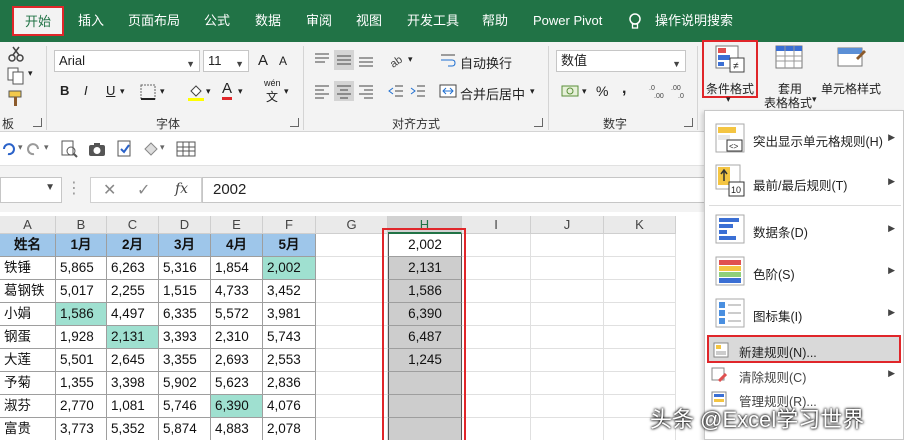 Image resolution: width=904 pixels, height=440 pixels. What do you see at coordinates (208, 91) in the screenshot?
I see `fill-color-dropdown: ▾` at bounding box center [208, 91].